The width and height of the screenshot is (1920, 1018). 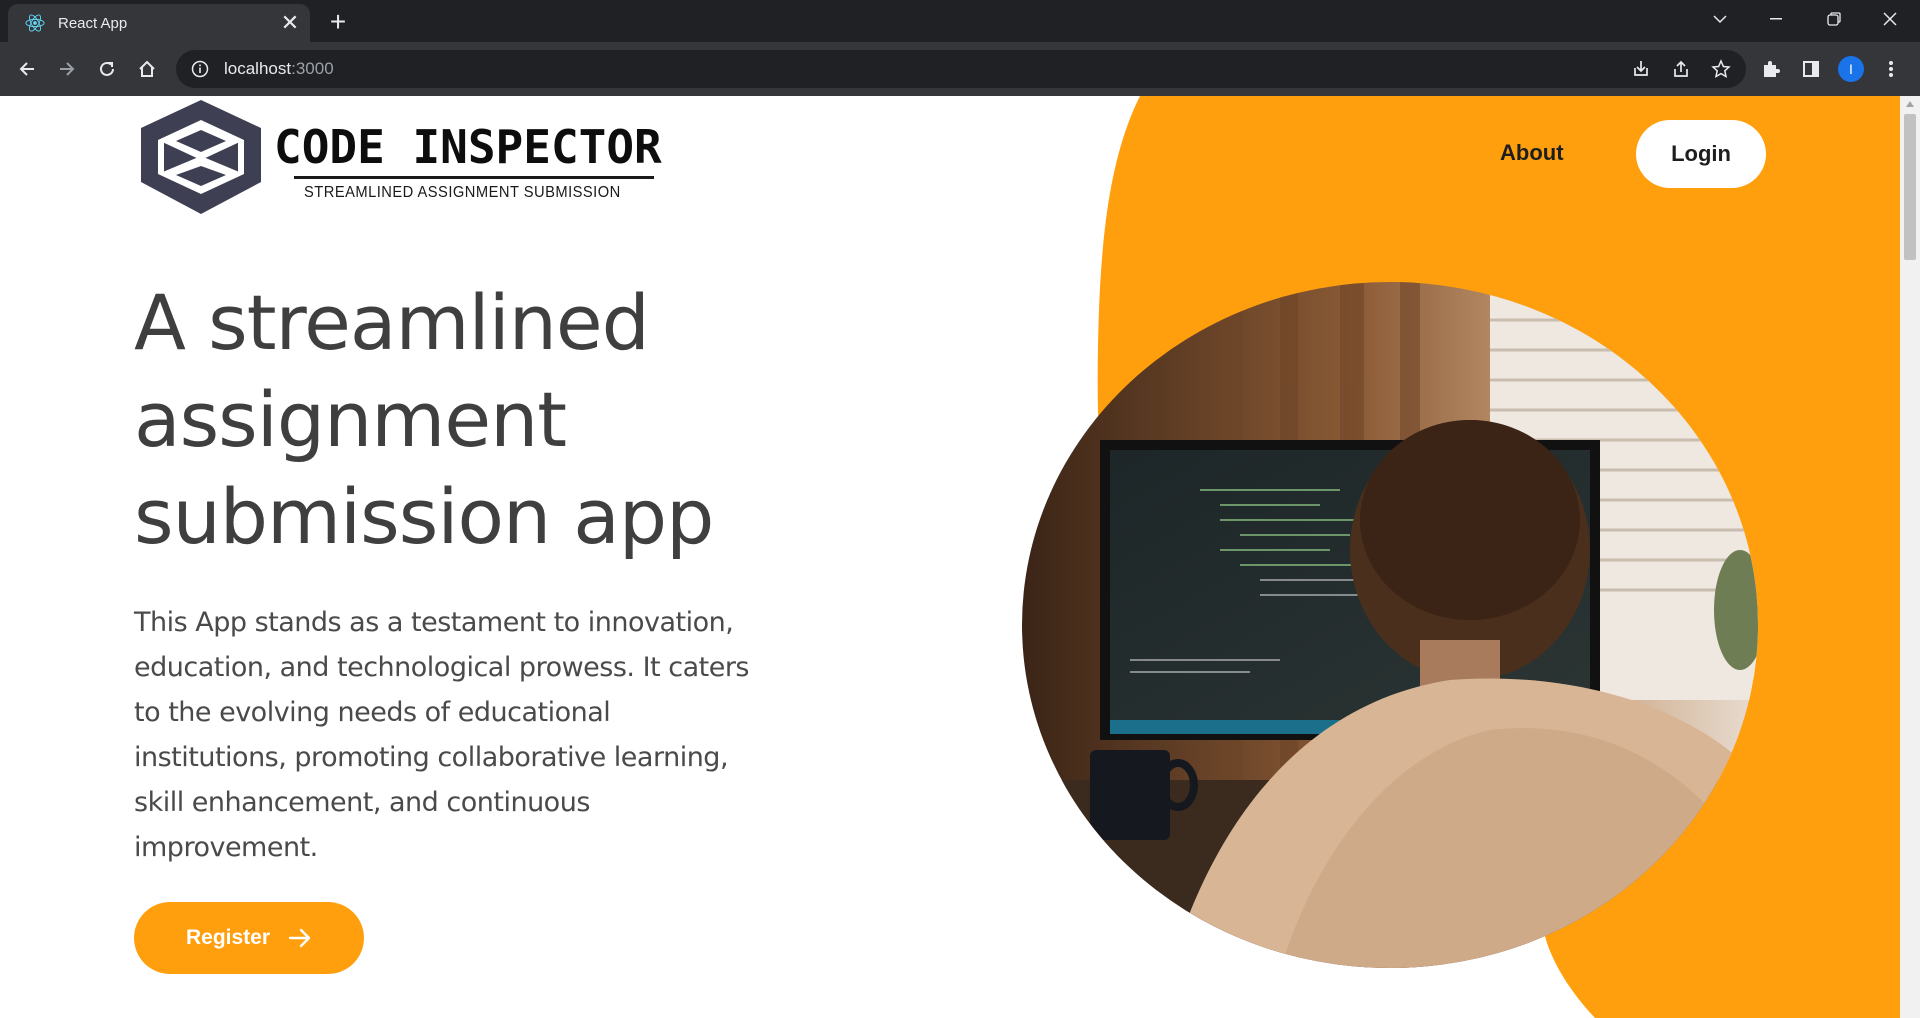 I want to click on logo-title: CODE INSPECTOR, so click(x=468, y=147).